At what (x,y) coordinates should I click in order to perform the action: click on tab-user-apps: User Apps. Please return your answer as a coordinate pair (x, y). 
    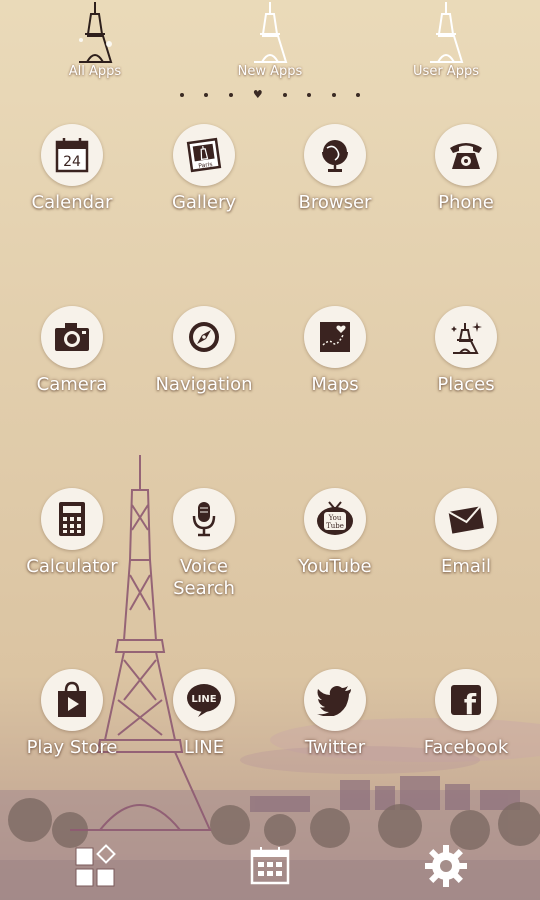
    Looking at the image, I should click on (446, 45).